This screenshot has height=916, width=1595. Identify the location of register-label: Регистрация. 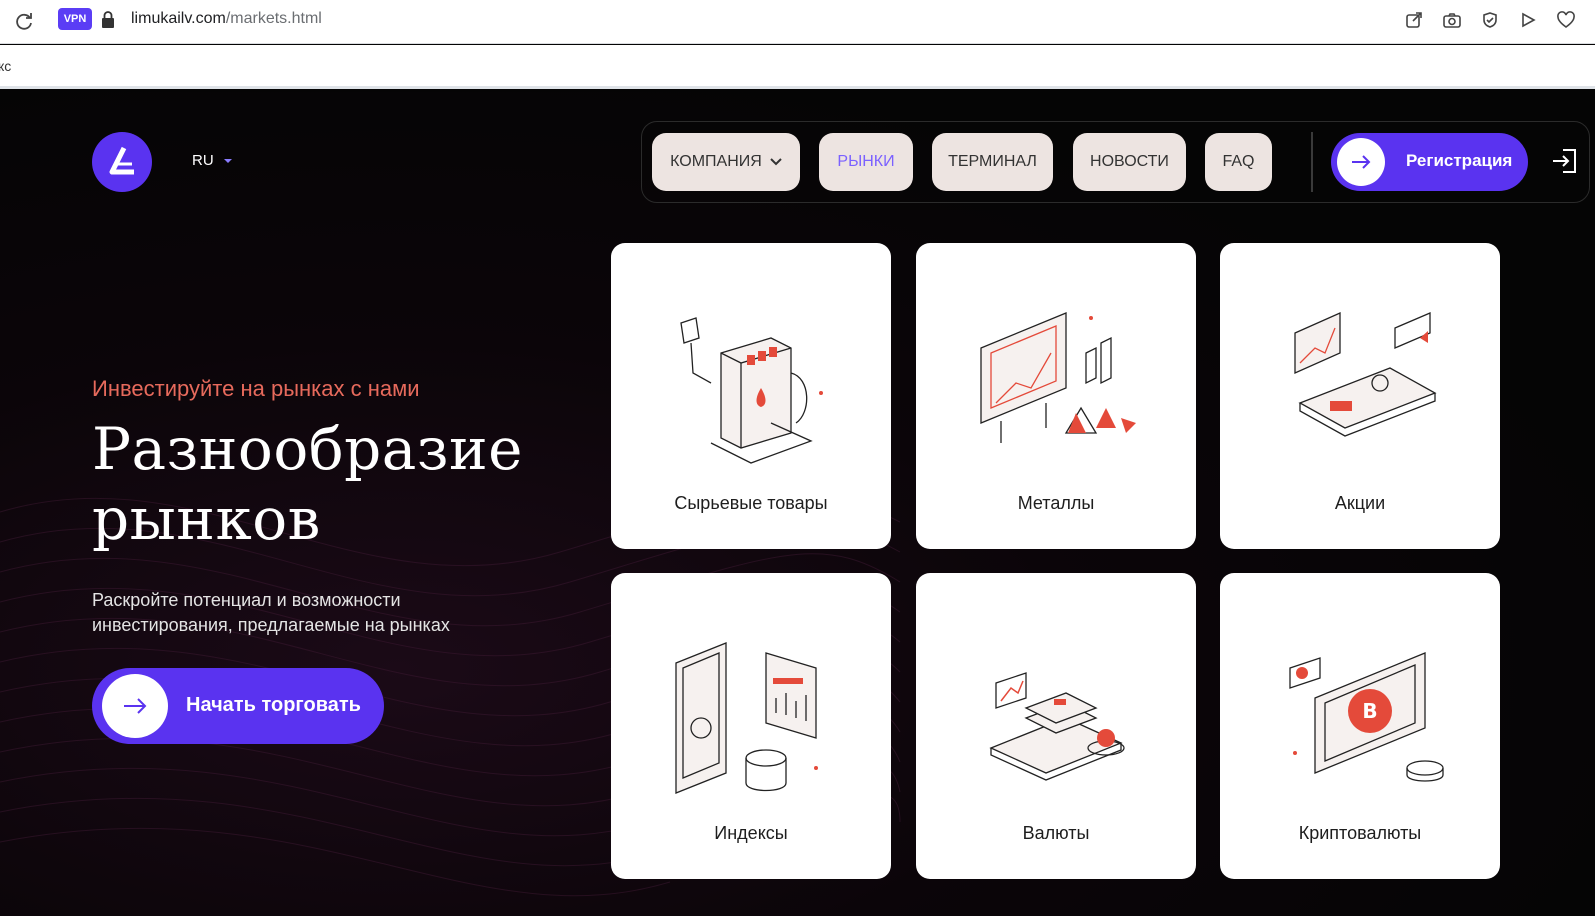
(1459, 160).